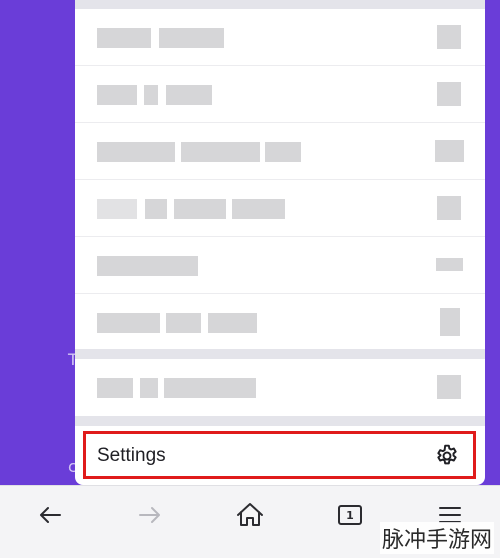 The width and height of the screenshot is (500, 558). What do you see at coordinates (131, 455) in the screenshot?
I see `settings-label: Settings` at bounding box center [131, 455].